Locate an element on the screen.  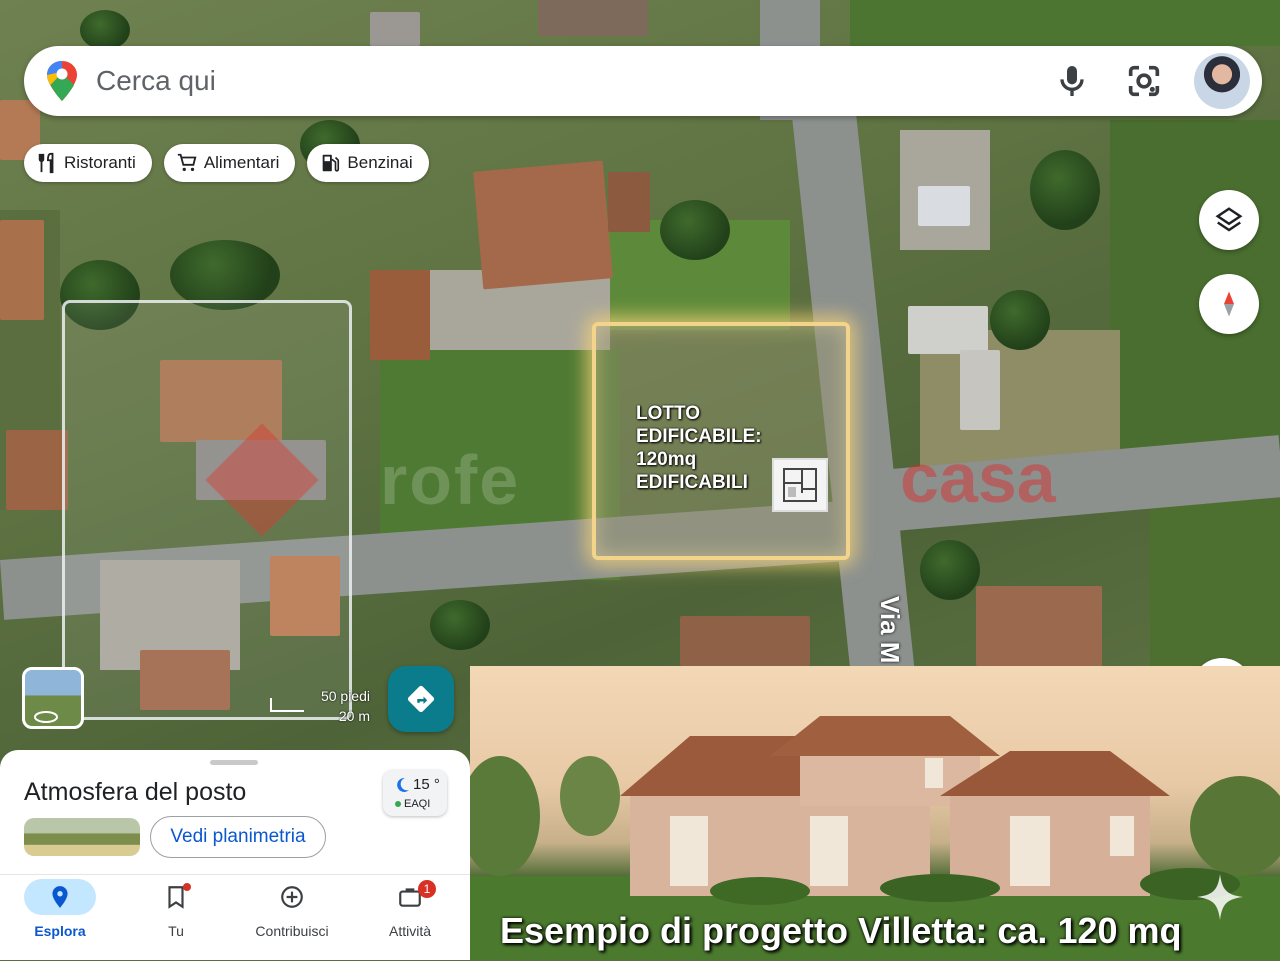
directions-icon is located at coordinates (421, 699).